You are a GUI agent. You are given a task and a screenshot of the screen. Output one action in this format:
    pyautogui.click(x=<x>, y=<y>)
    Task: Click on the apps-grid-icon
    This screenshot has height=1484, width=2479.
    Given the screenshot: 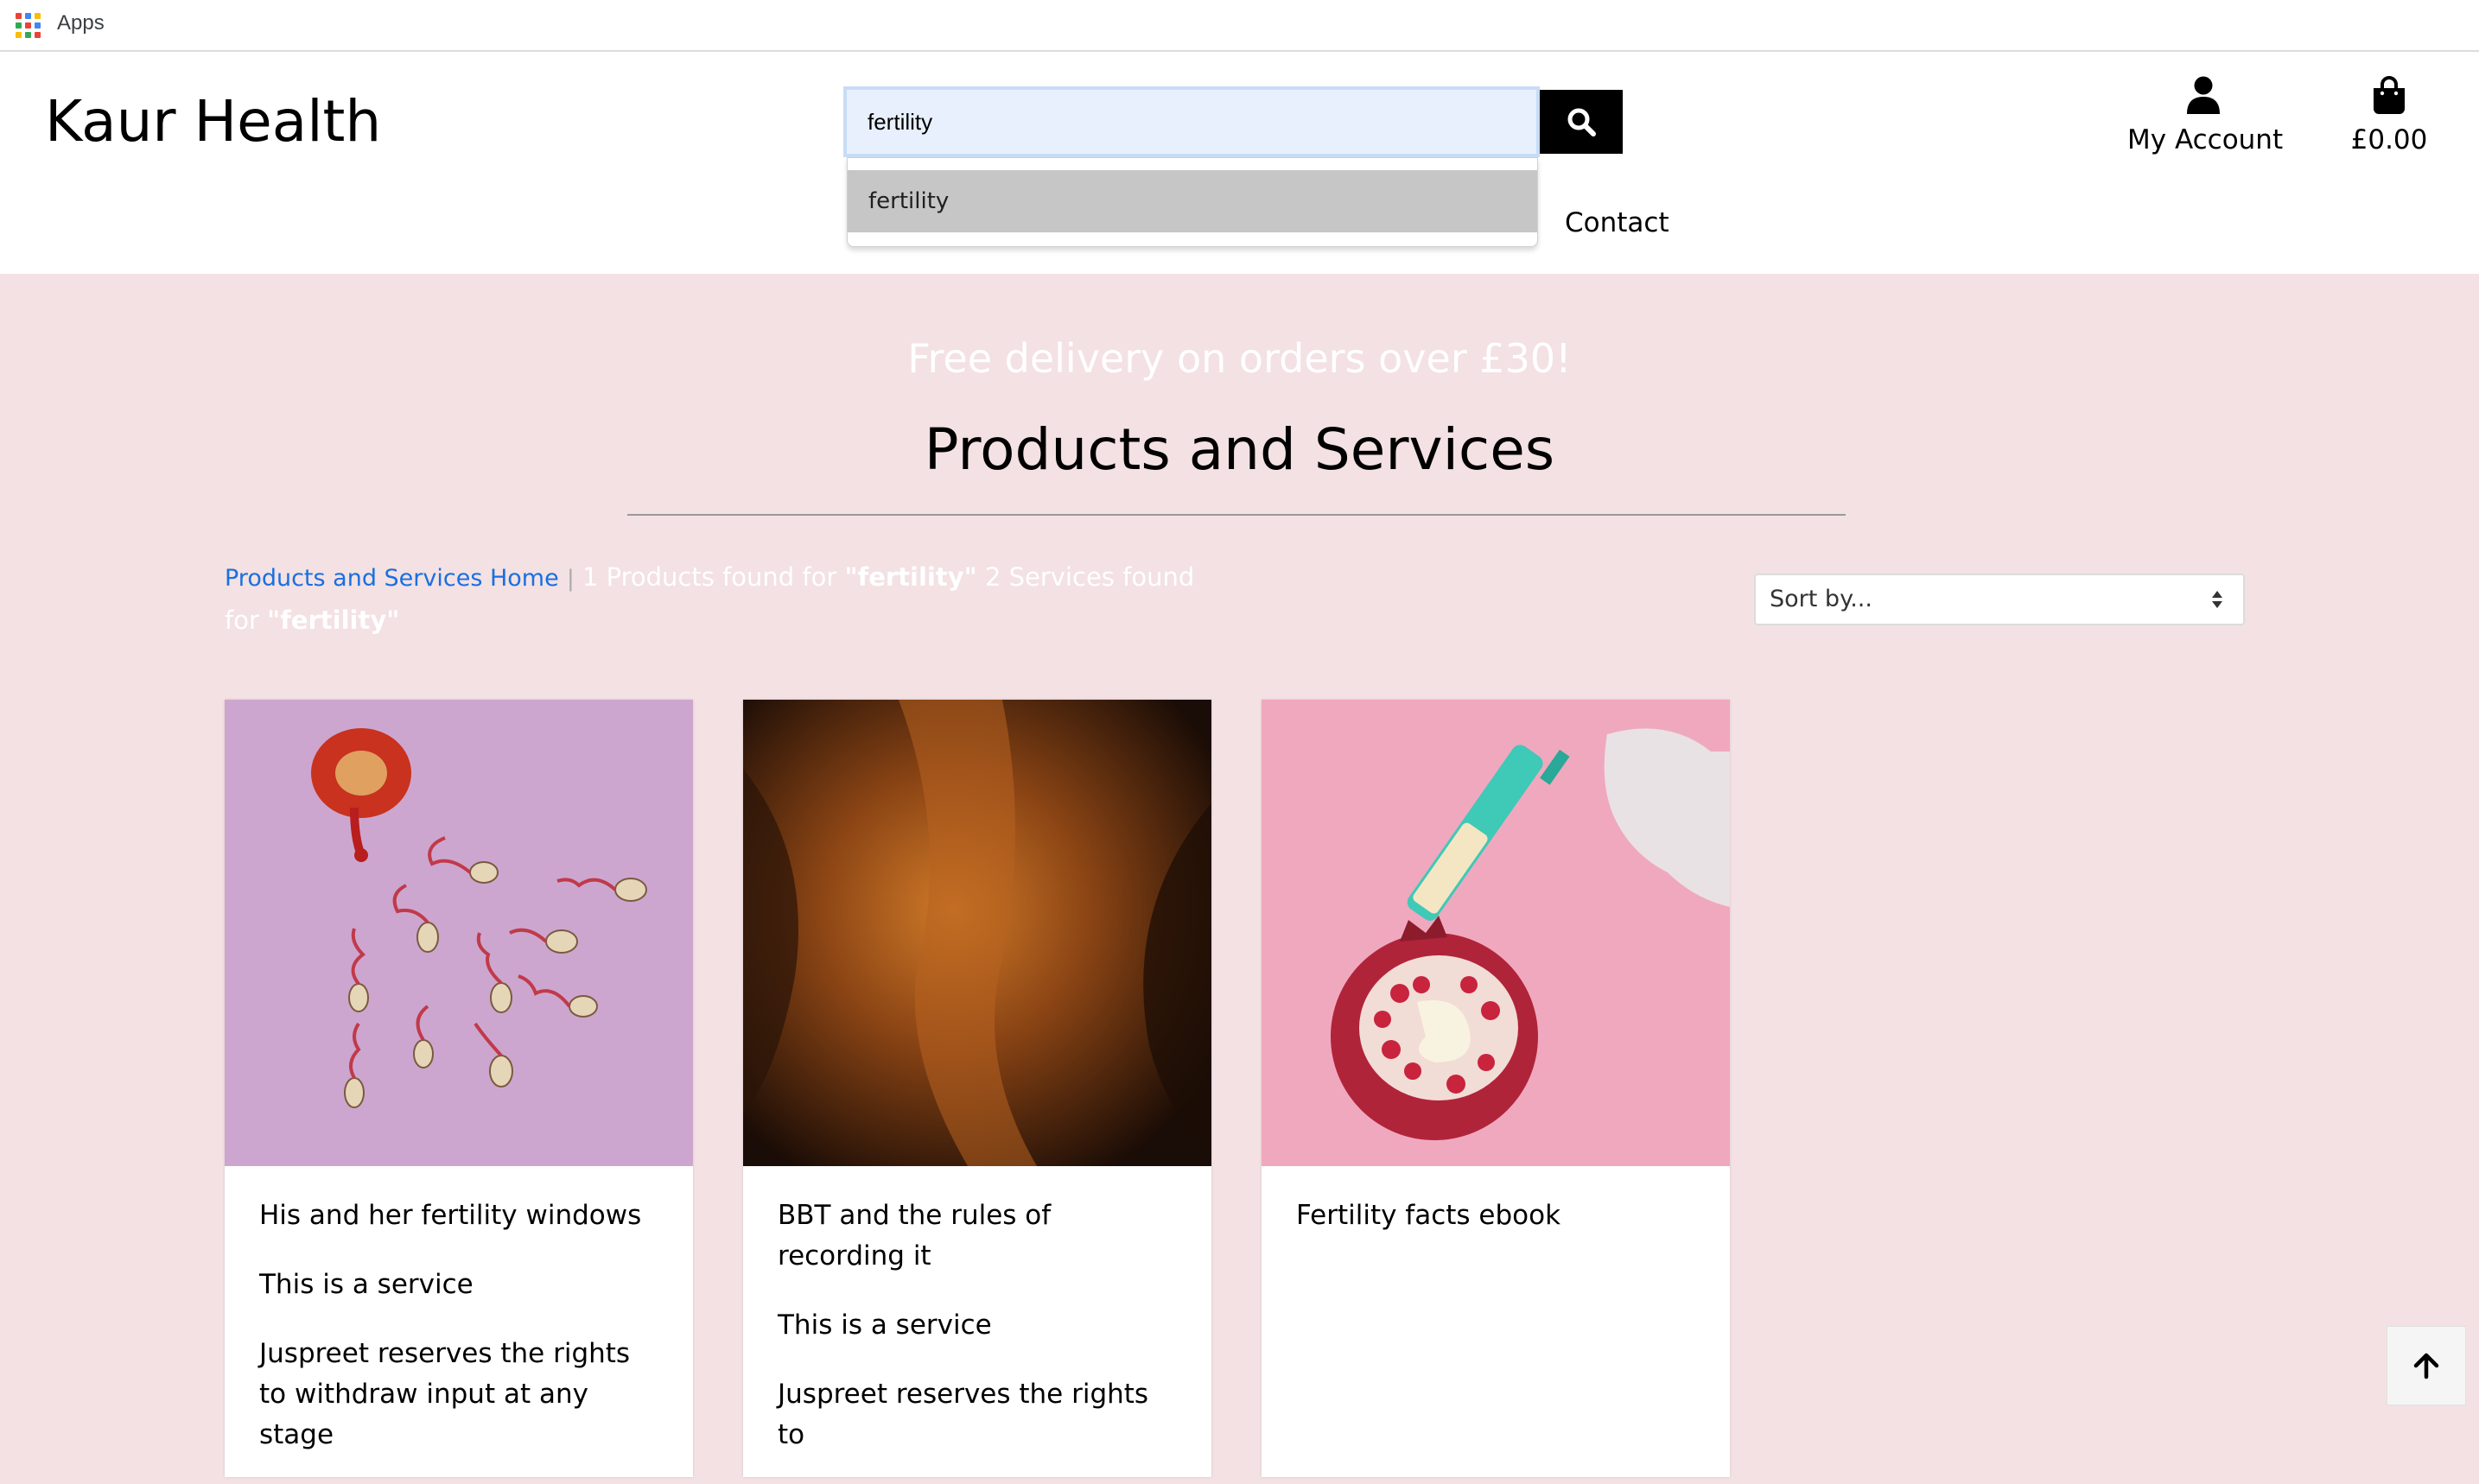 What is the action you would take?
    pyautogui.click(x=29, y=26)
    